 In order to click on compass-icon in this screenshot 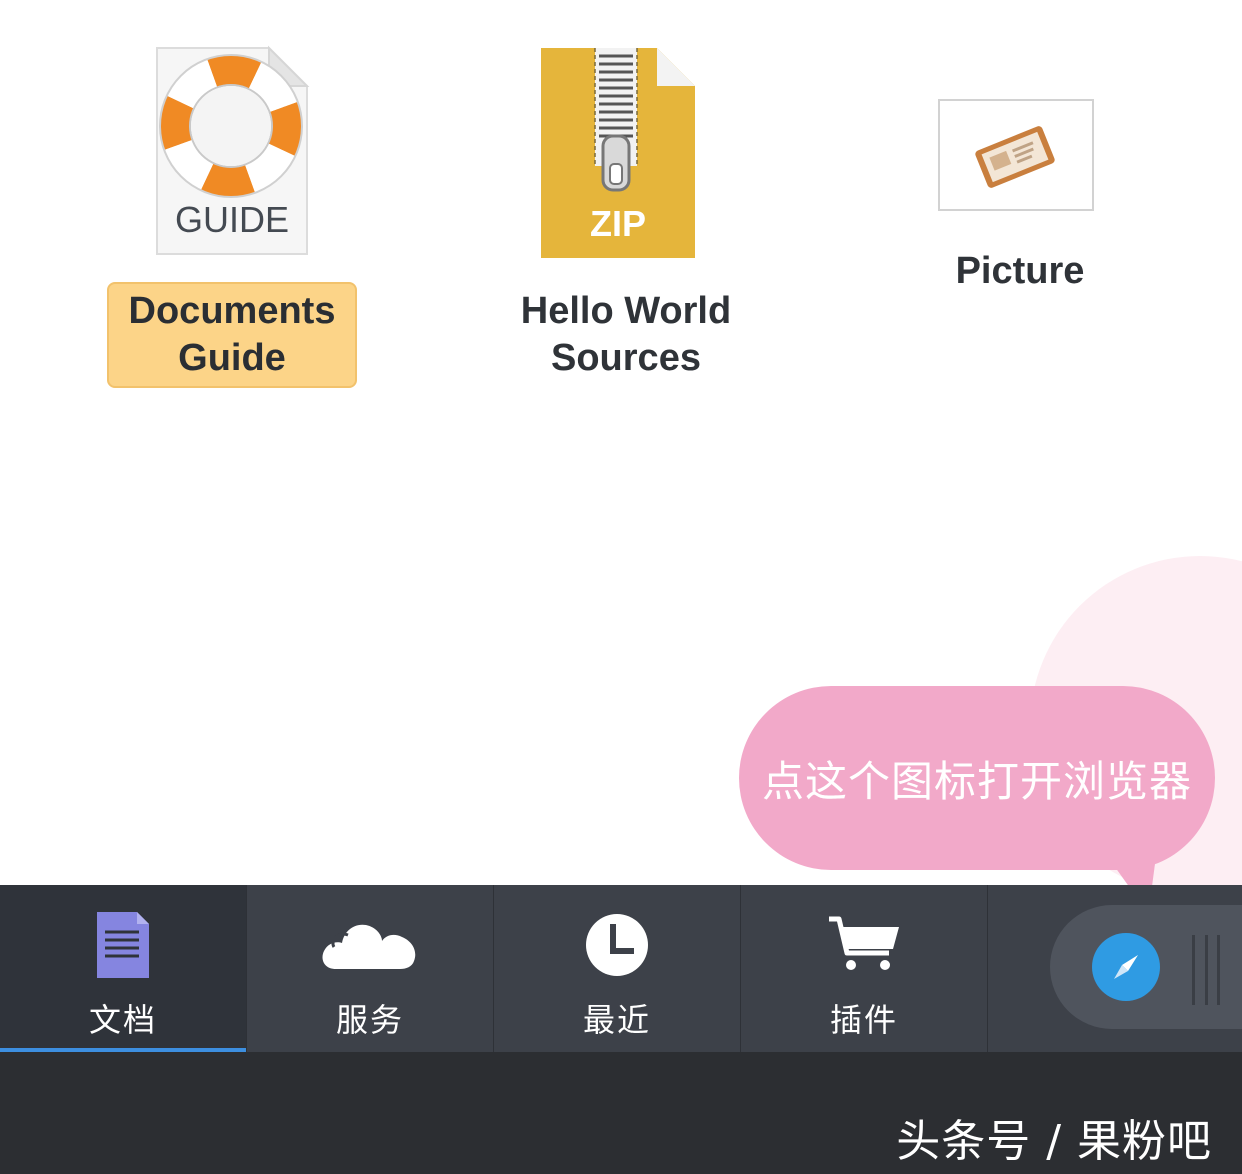, I will do `click(1126, 967)`.